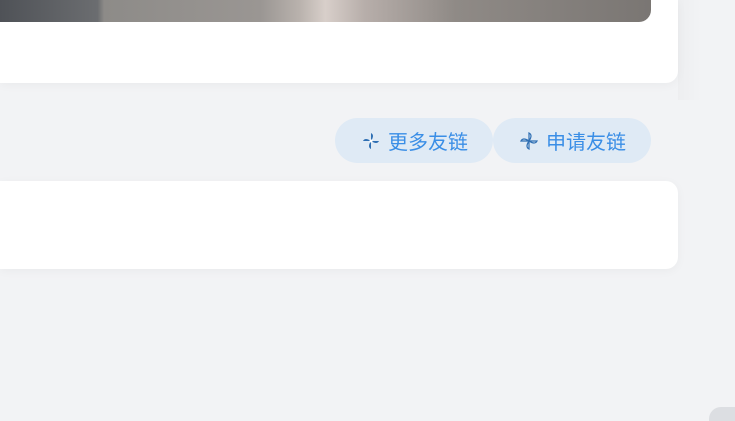 The width and height of the screenshot is (735, 421). Describe the element at coordinates (722, 414) in the screenshot. I see `back-to-top-button` at that location.